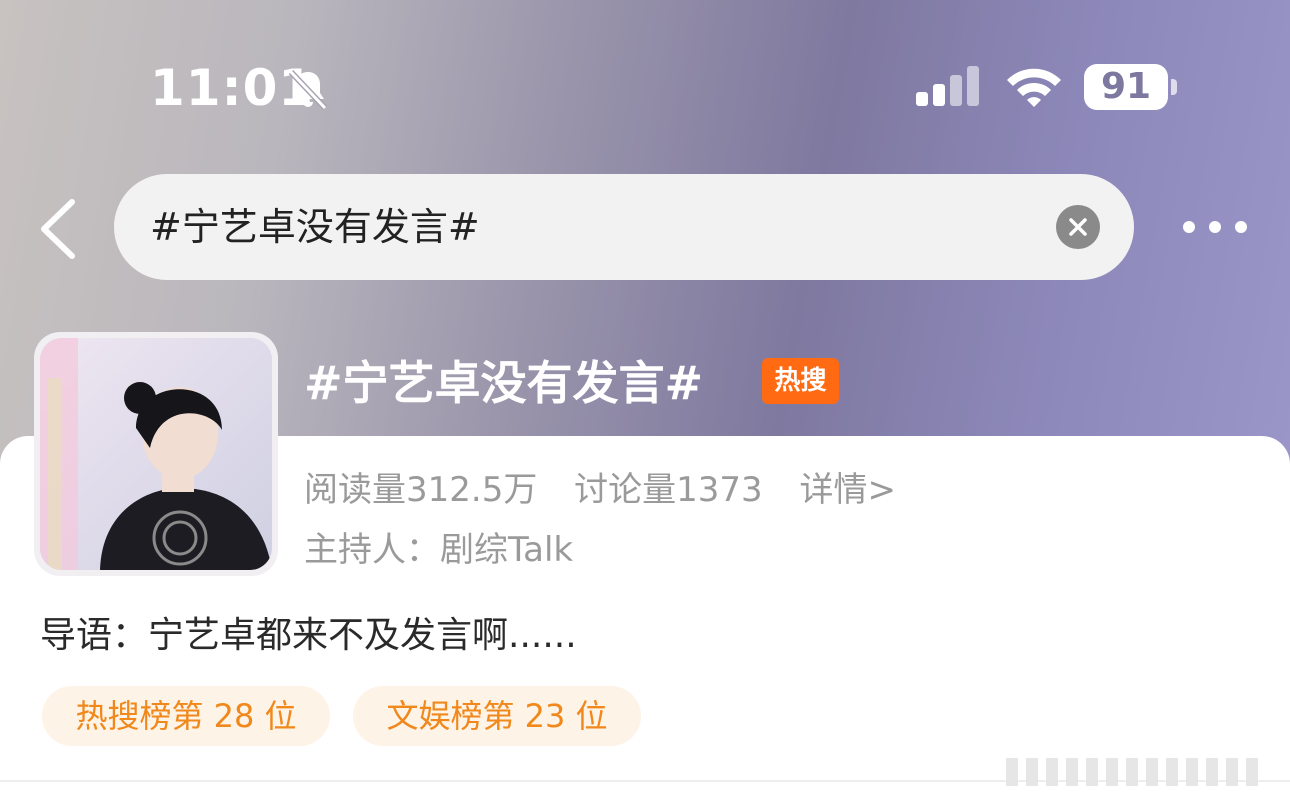 Image resolution: width=1290 pixels, height=801 pixels. I want to click on hot-search-rank-tag: 热搜榜第 28 位, so click(186, 716).